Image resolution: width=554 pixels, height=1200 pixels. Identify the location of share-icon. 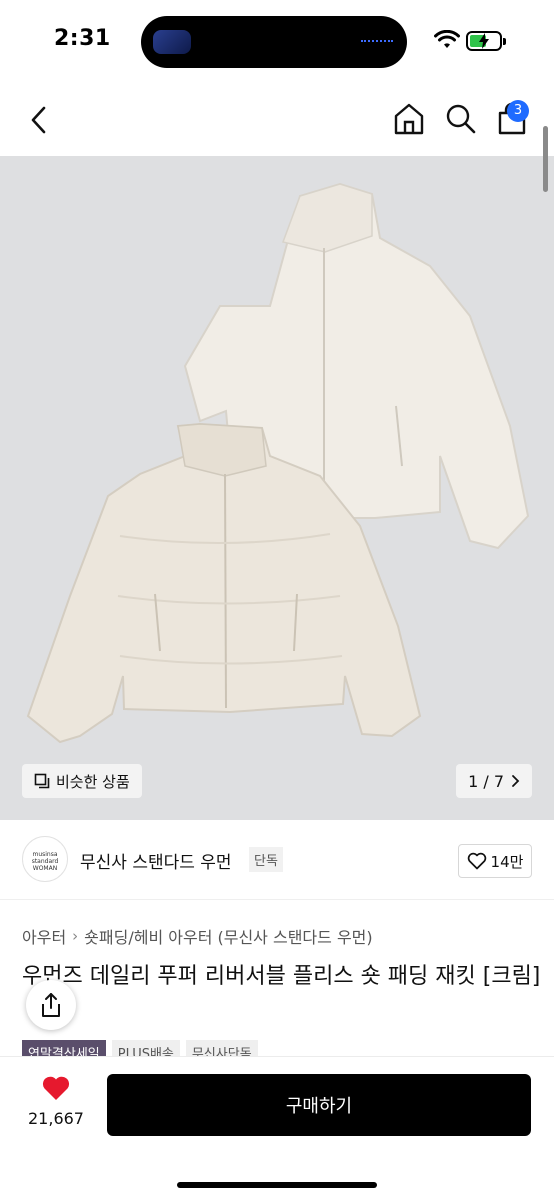
(51, 1005).